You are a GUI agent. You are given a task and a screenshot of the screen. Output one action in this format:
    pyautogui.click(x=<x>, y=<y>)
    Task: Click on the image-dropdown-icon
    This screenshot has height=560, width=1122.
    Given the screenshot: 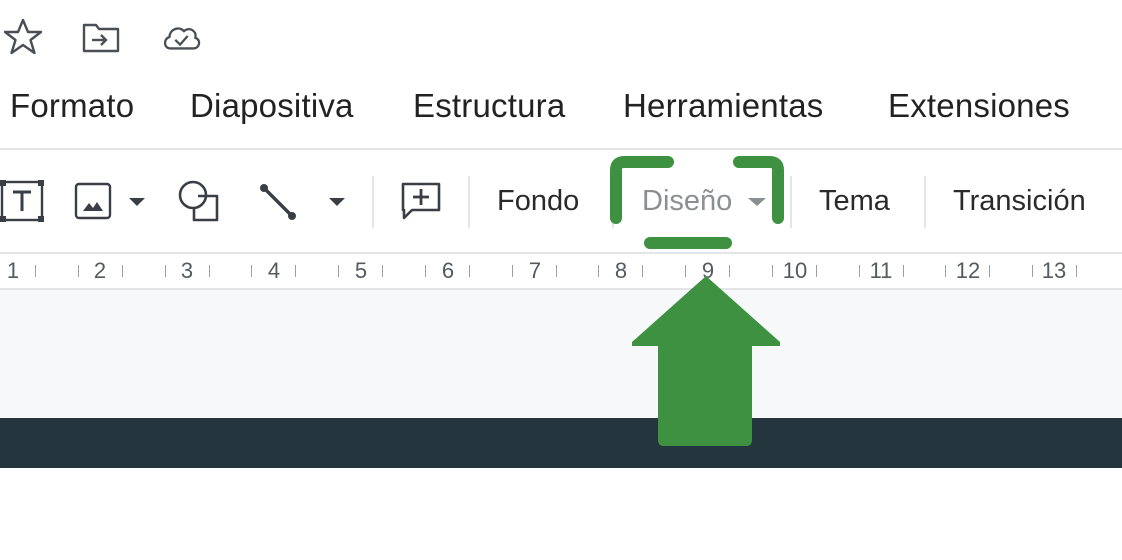 What is the action you would take?
    pyautogui.click(x=137, y=201)
    